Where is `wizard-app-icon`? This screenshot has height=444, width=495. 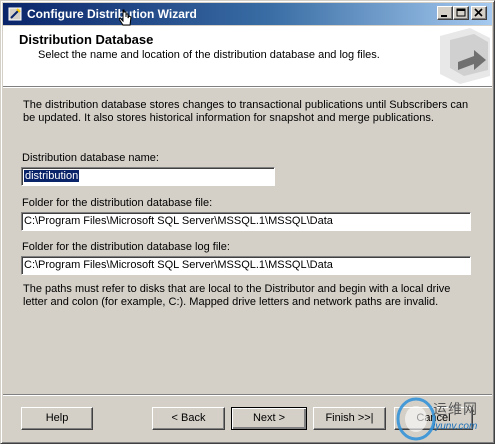
wizard-app-icon is located at coordinates (15, 14).